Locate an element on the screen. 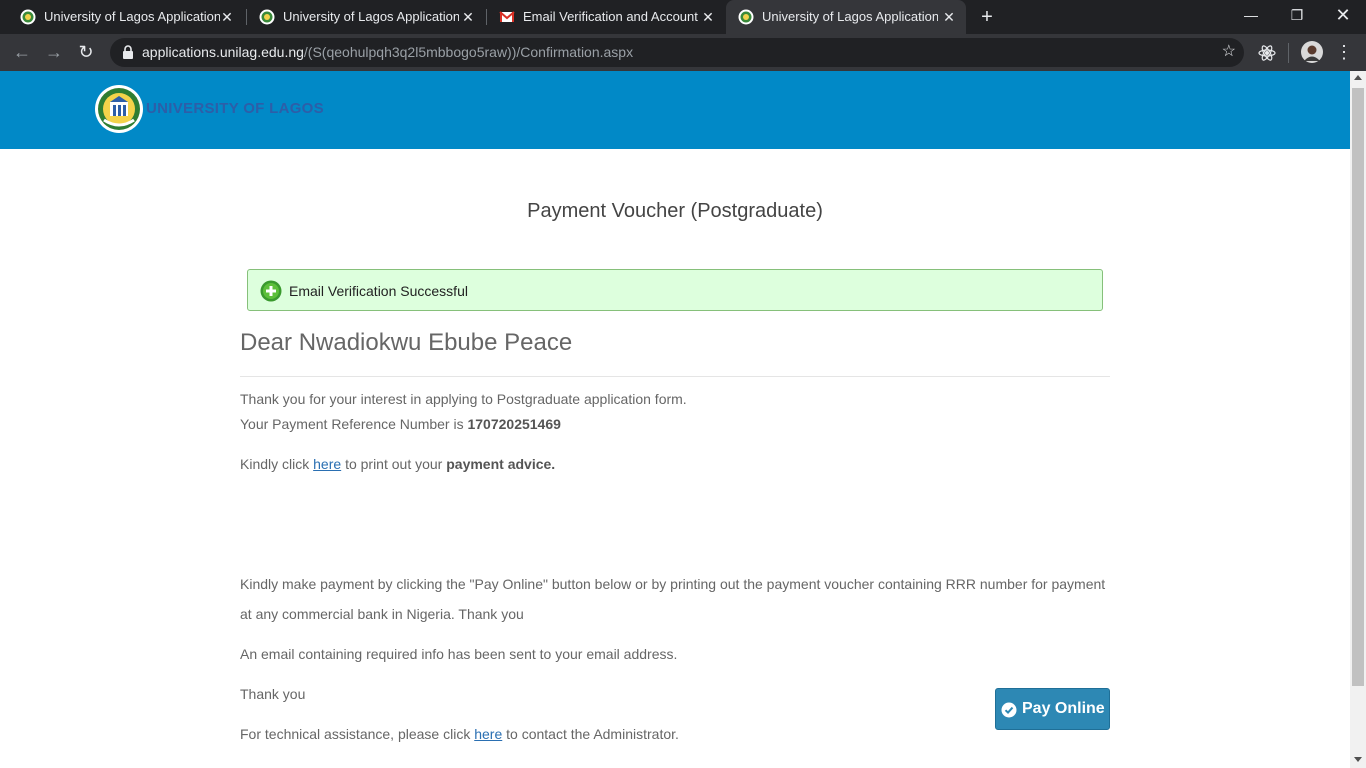  menu-kebab-icon: ⋮ is located at coordinates (1344, 52).